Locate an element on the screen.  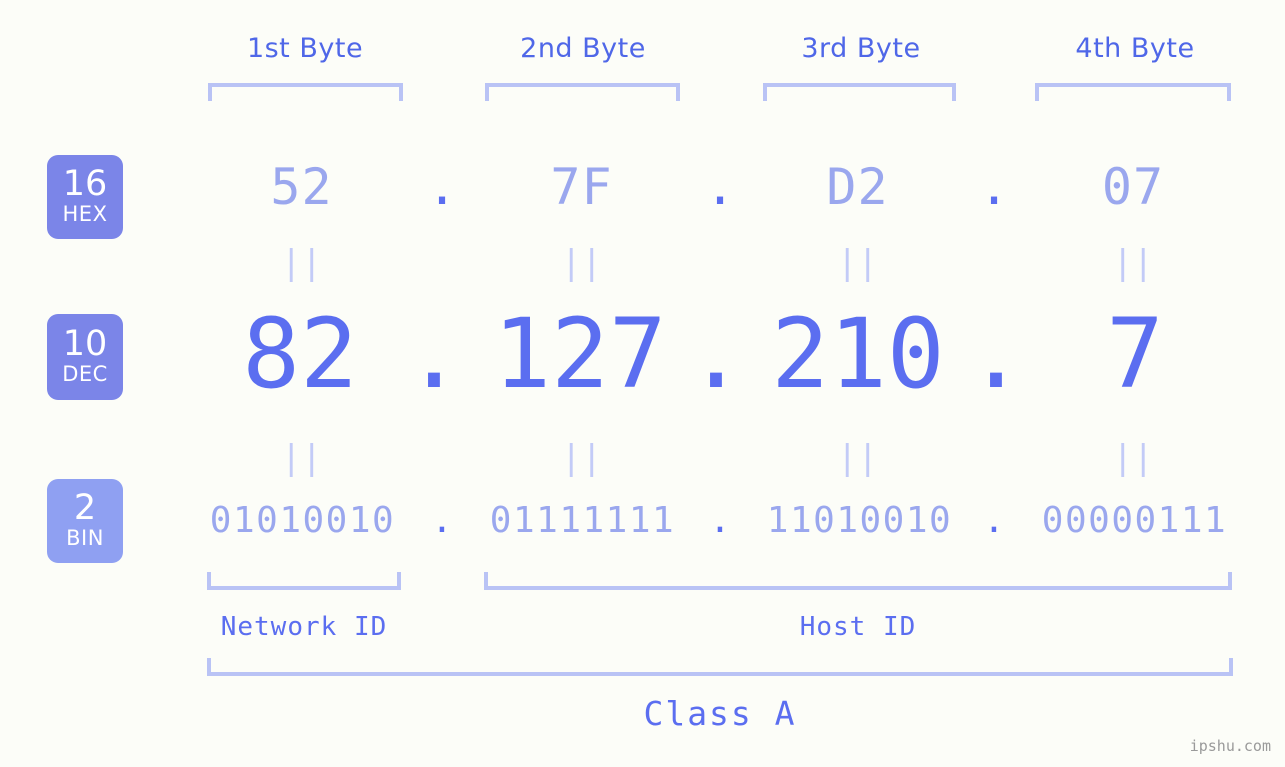
byte-header-3: 3rd Byte is located at coordinates (861, 48).